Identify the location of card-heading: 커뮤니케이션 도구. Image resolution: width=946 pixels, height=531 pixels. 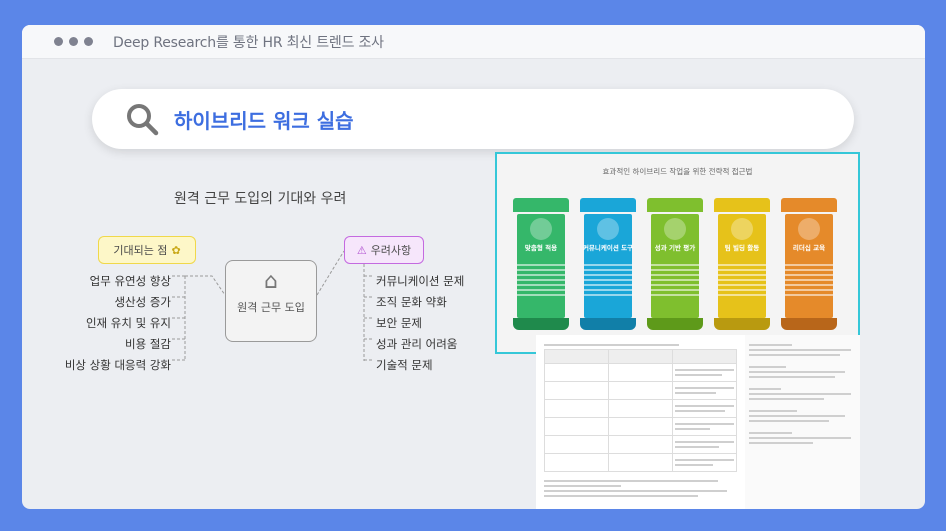
(608, 248).